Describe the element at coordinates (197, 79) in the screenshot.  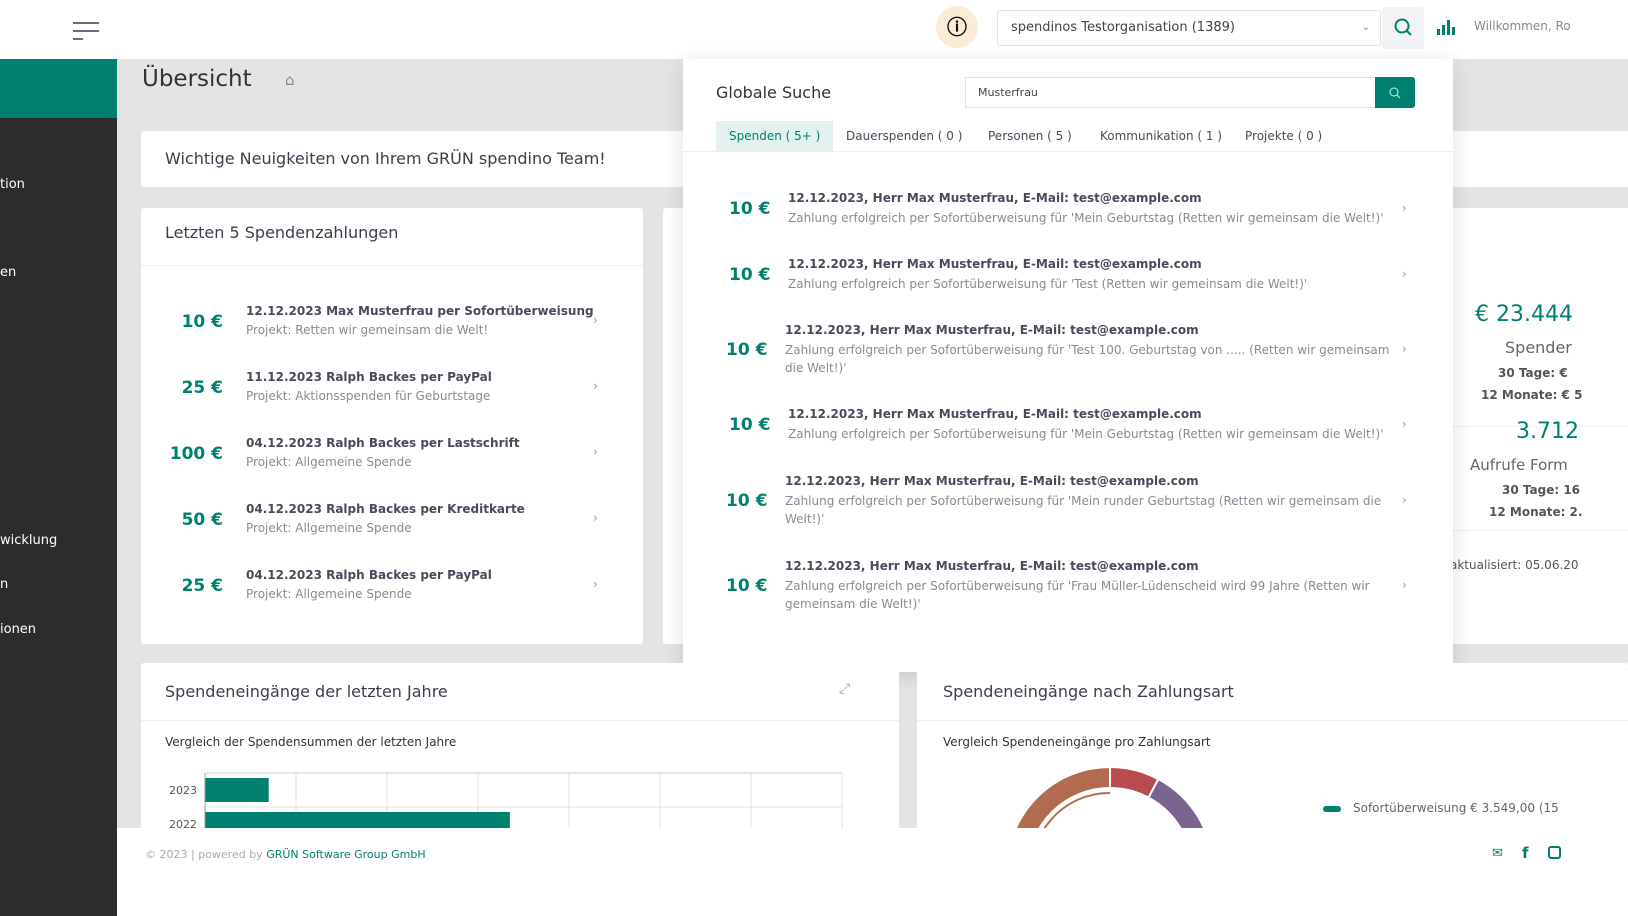
I see `page-title: Übersicht` at that location.